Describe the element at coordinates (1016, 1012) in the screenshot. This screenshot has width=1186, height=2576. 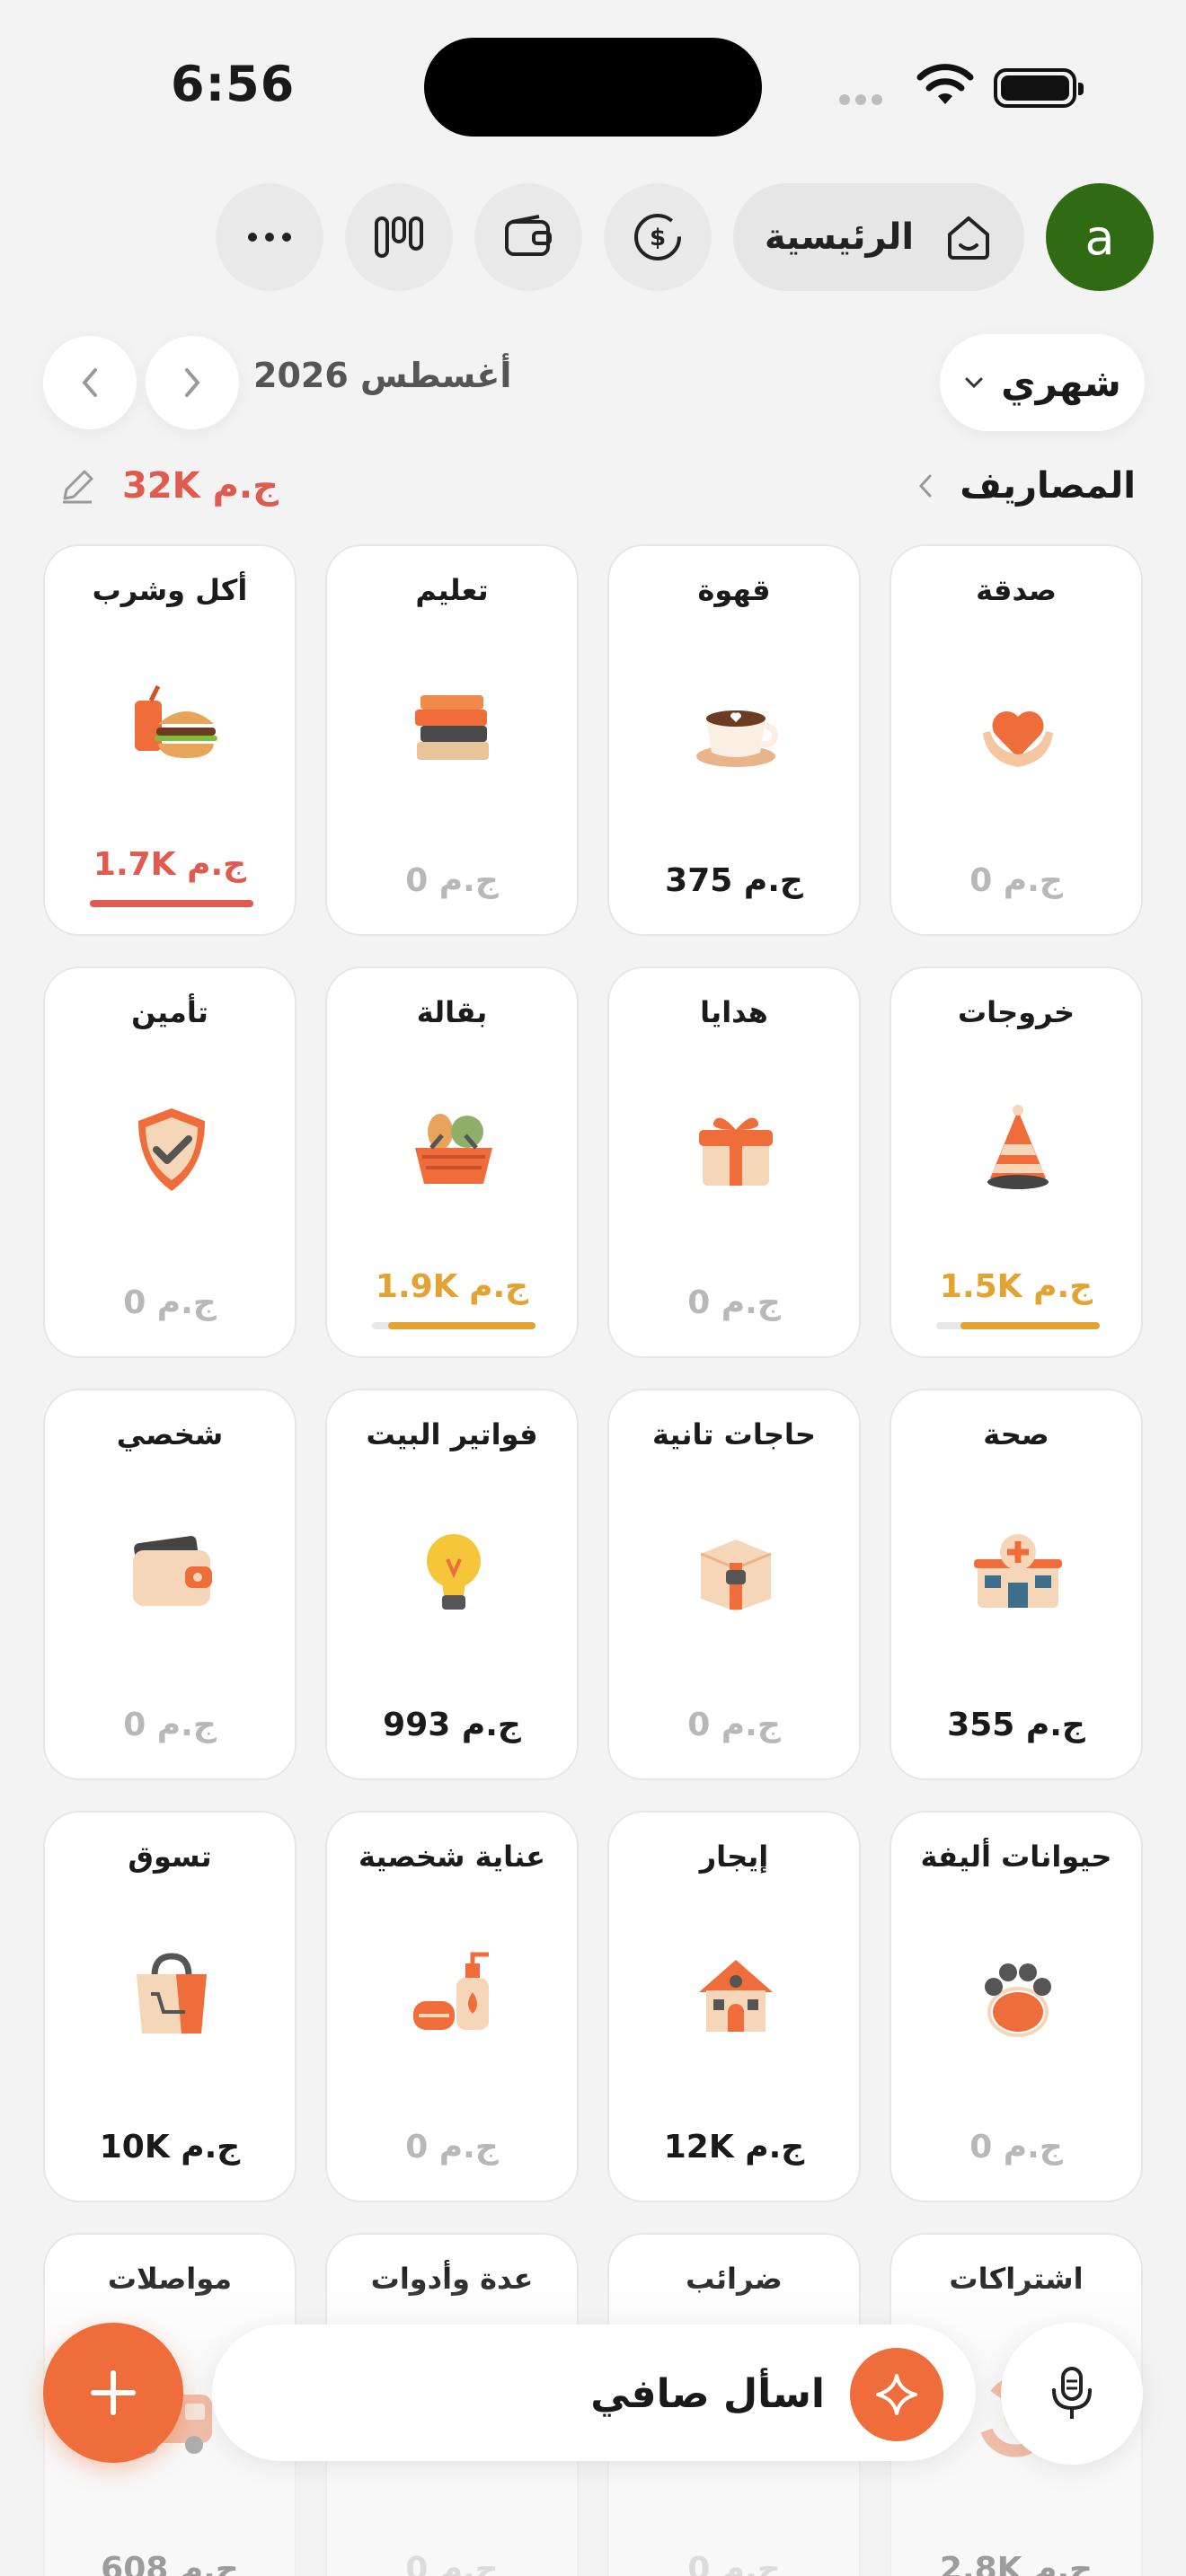
I see `category-name: خروجات` at that location.